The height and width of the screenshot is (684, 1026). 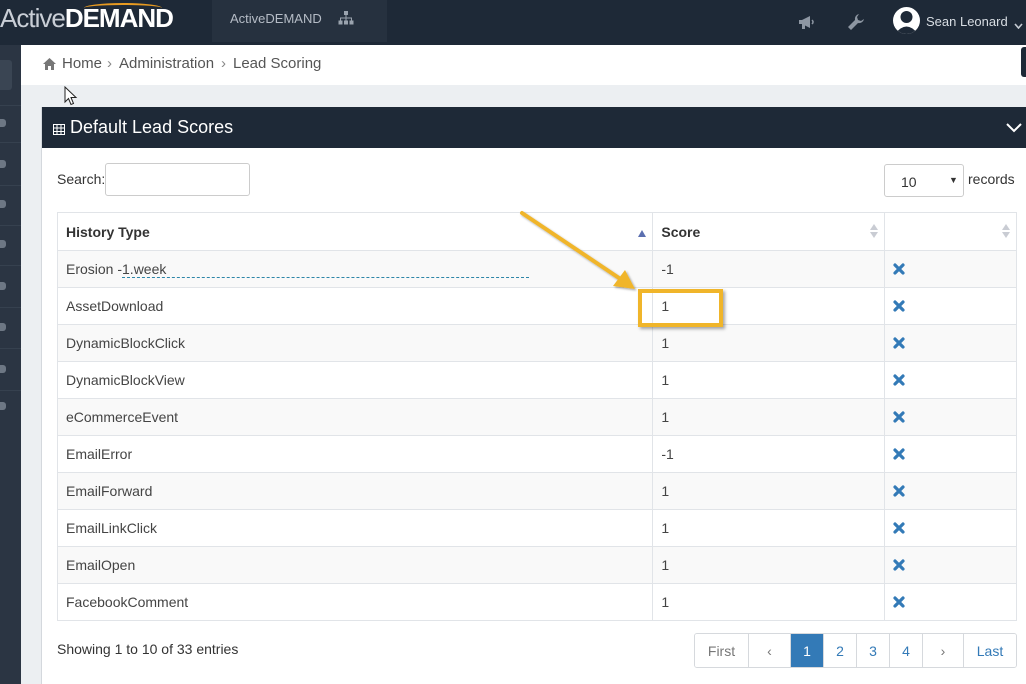 I want to click on app-switcher: ActiveDEMAND, so click(x=299, y=21).